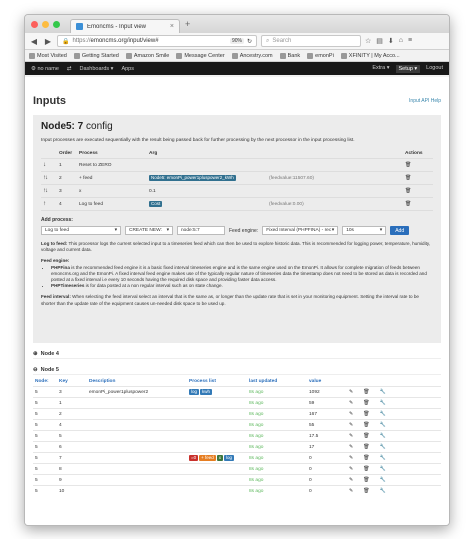 This screenshot has height=539, width=474. Describe the element at coordinates (157, 41) in the screenshot. I see `address-bar: 🔒 https://emoncms.org/input/view# 90% ↻` at that location.